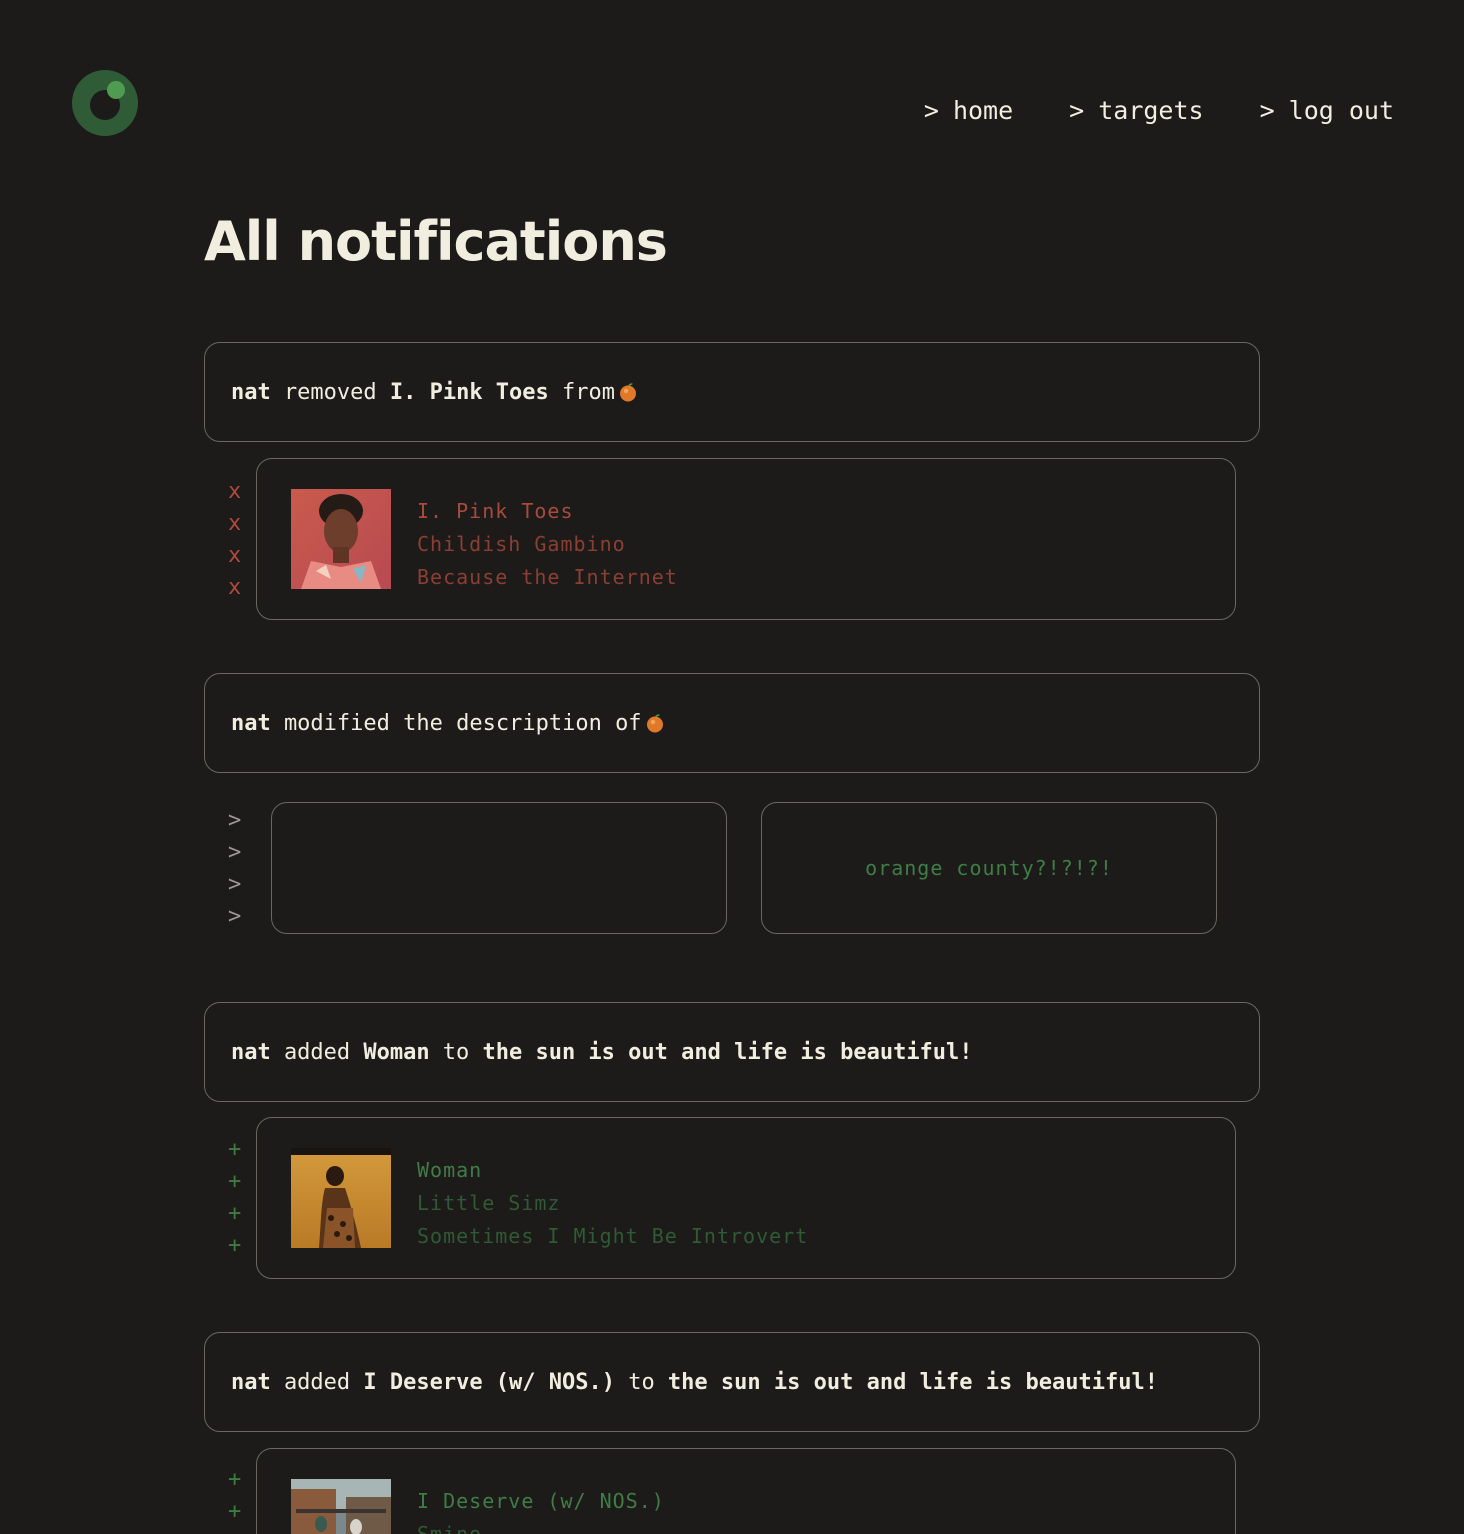 This screenshot has height=1534, width=1464. Describe the element at coordinates (732, 392) in the screenshot. I see `notification-header: nat removed I. Pink Toes from` at that location.